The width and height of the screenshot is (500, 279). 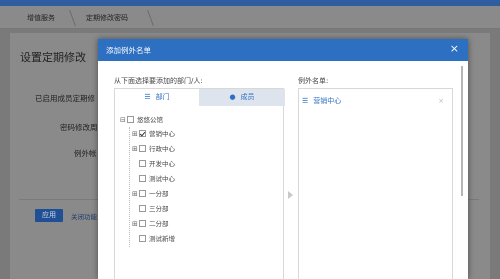 I want to click on checkbox-checked, so click(x=142, y=133).